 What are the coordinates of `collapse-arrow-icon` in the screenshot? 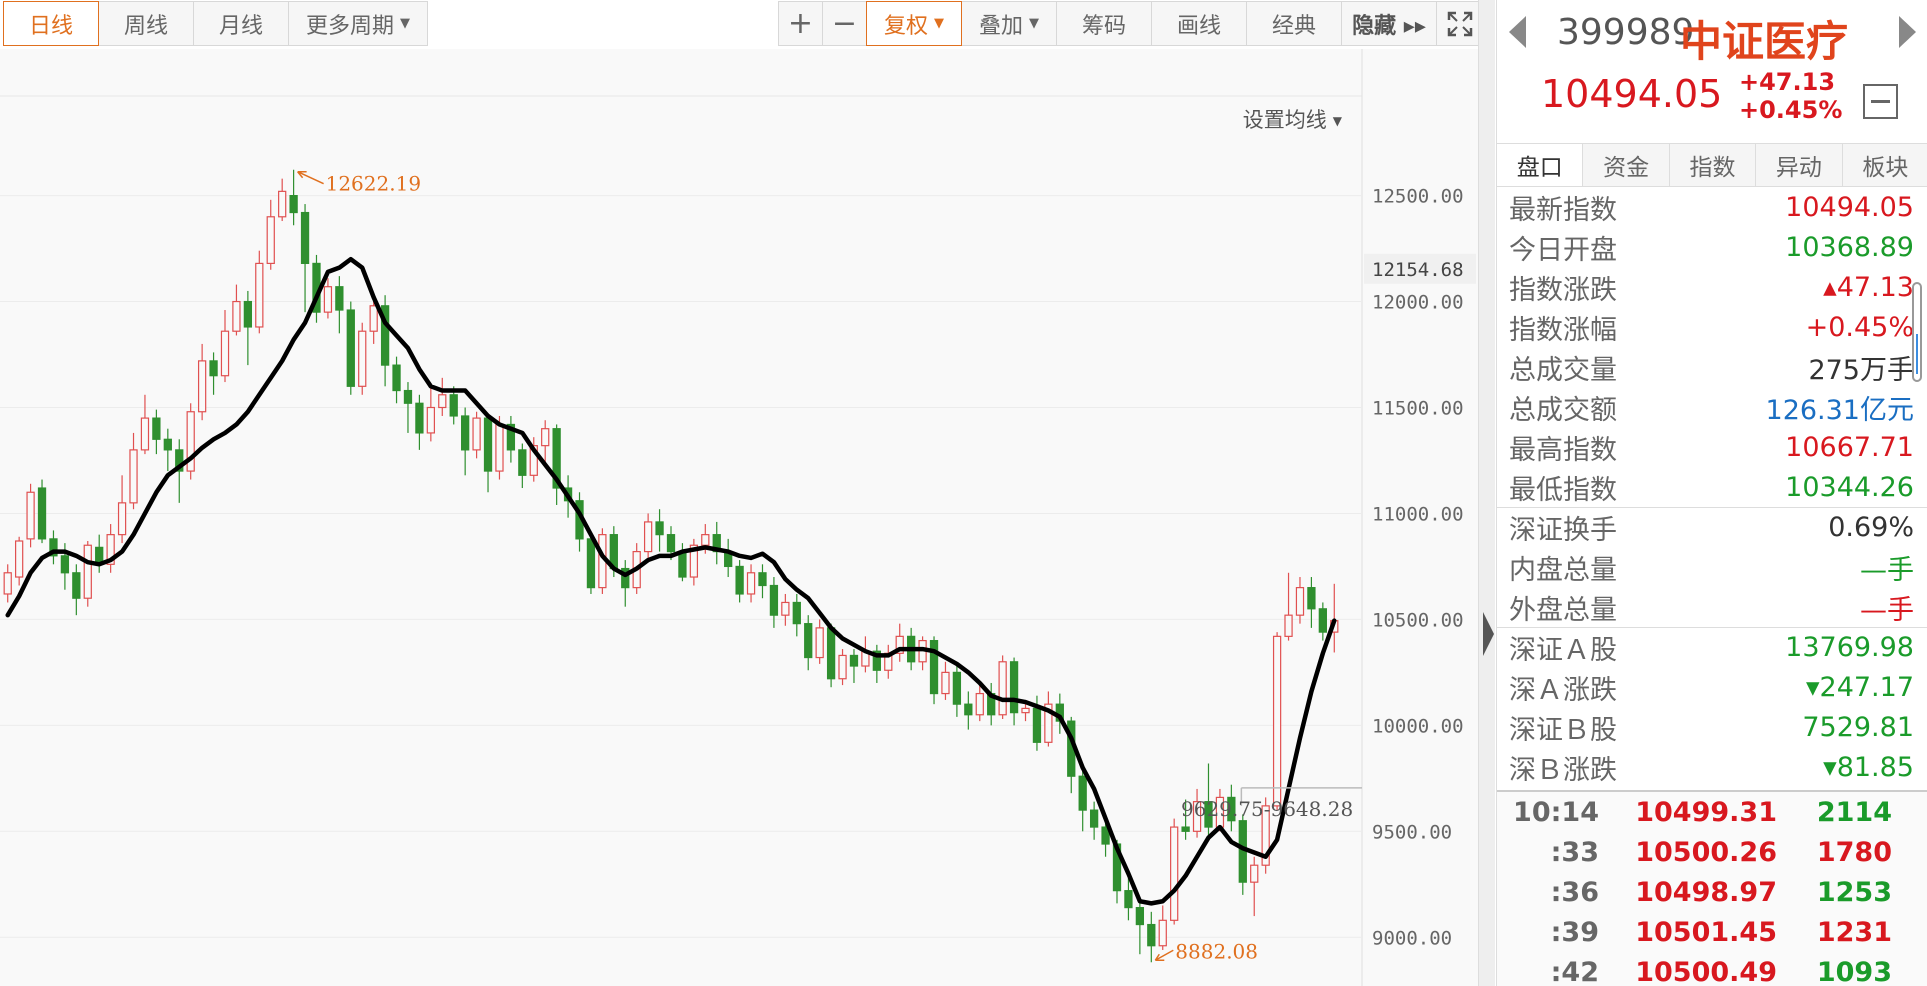 It's located at (1488, 634).